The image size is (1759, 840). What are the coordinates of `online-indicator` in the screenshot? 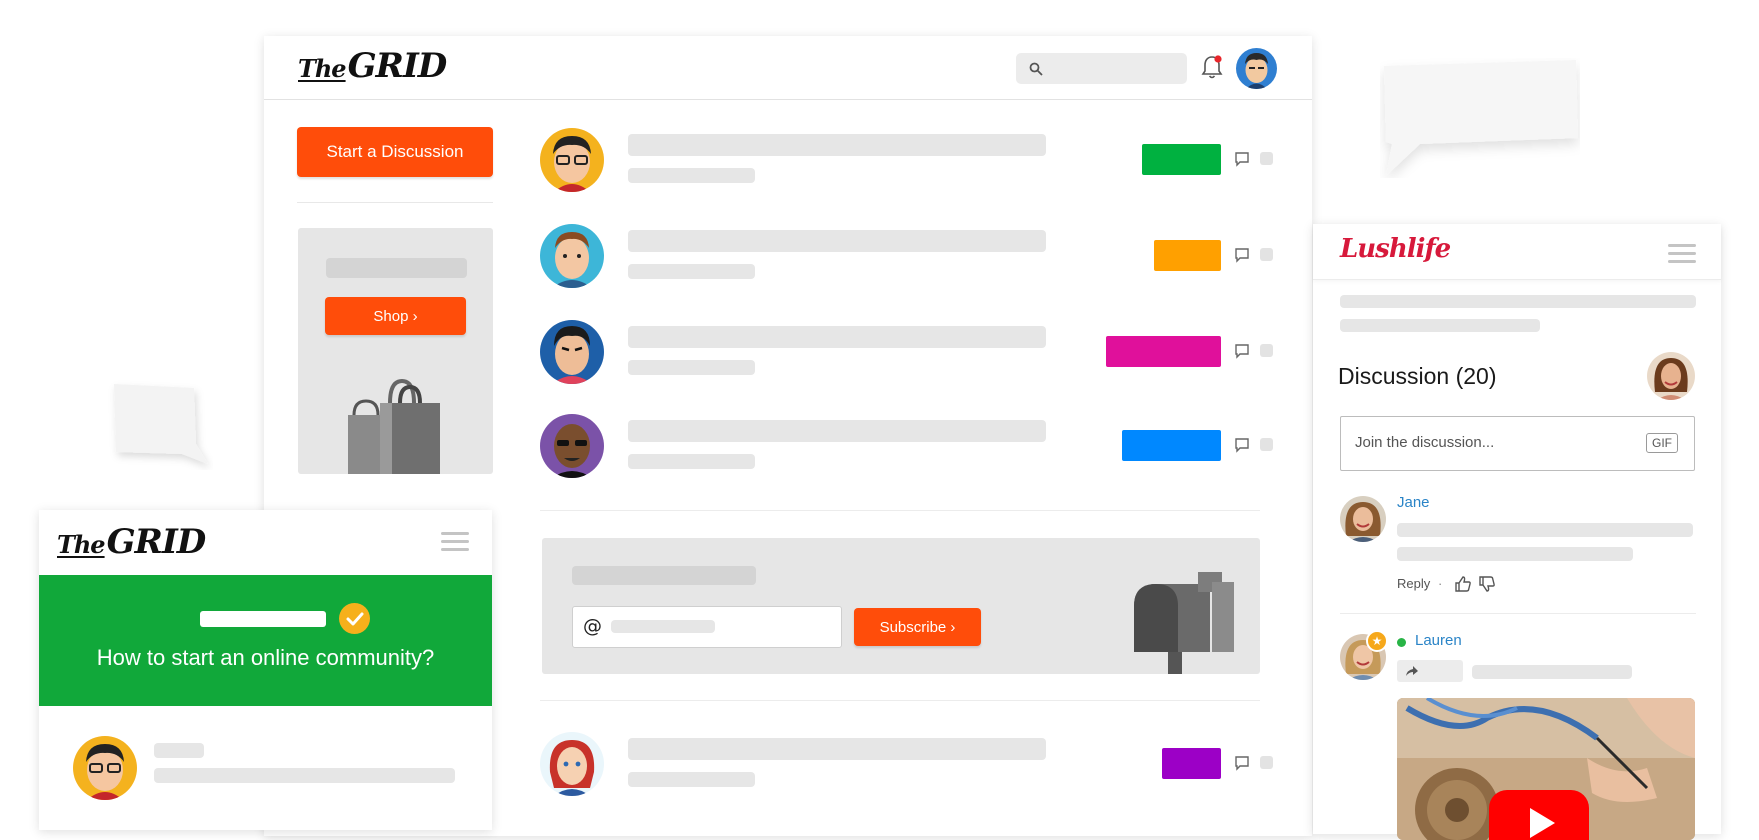 It's located at (1401, 642).